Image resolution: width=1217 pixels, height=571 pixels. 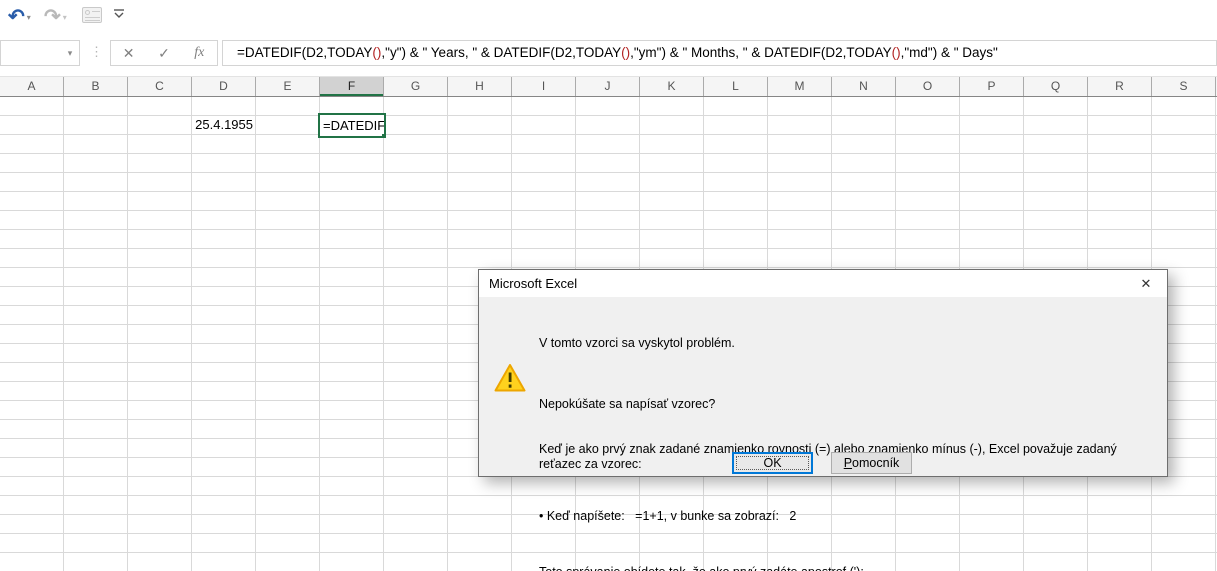 I want to click on touch-card-icon, so click(x=92, y=15).